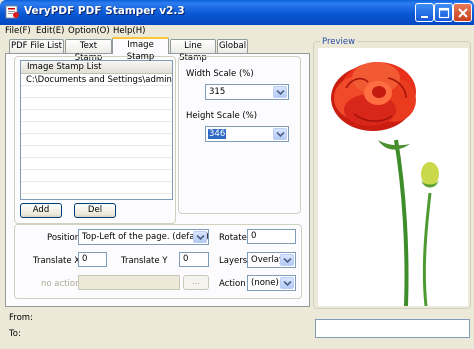 This screenshot has height=349, width=474. I want to click on position-value: Top-Left of the page. (default), so click(145, 237).